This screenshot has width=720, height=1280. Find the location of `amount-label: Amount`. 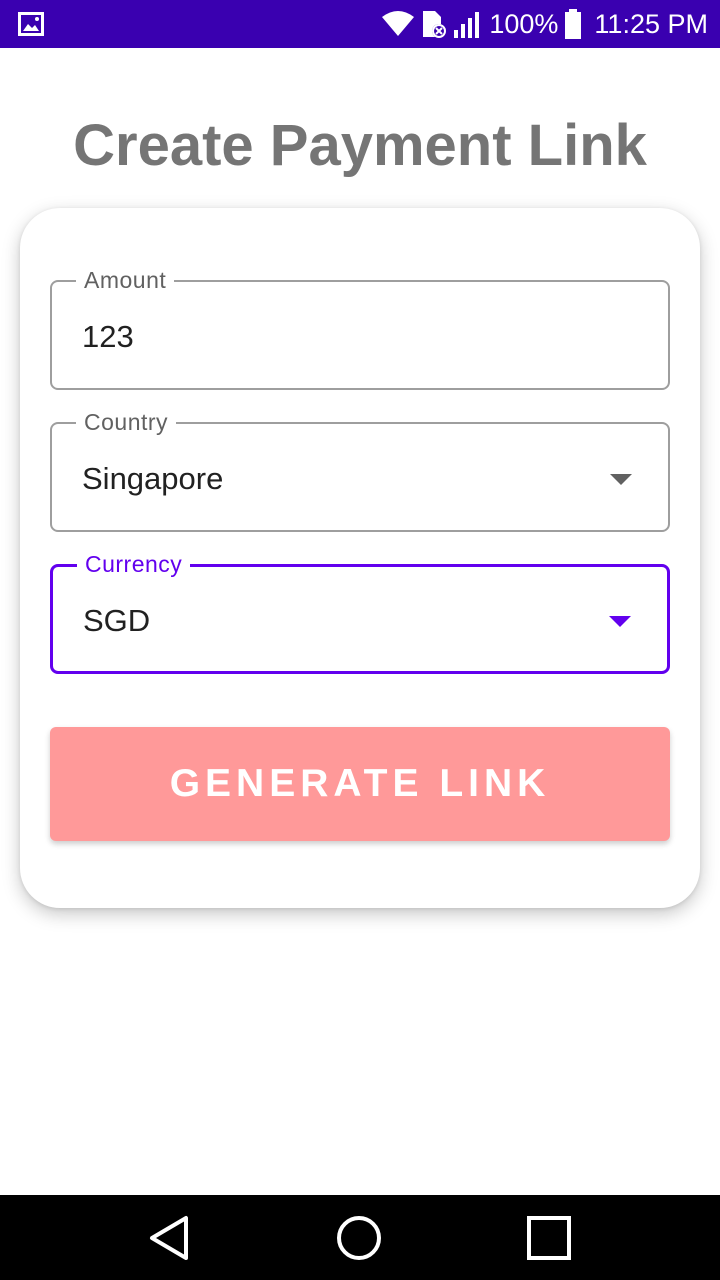

amount-label: Amount is located at coordinates (125, 280).